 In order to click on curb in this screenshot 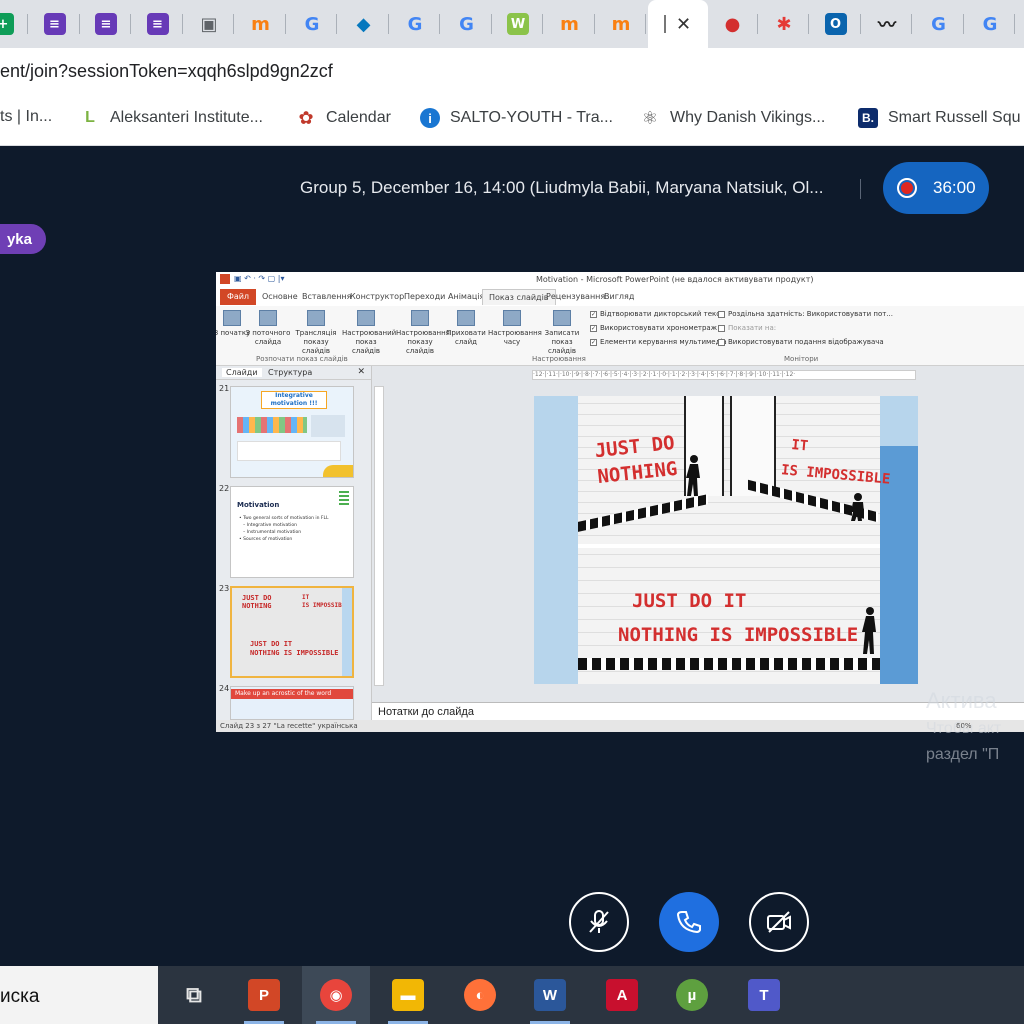, I will do `click(729, 664)`.